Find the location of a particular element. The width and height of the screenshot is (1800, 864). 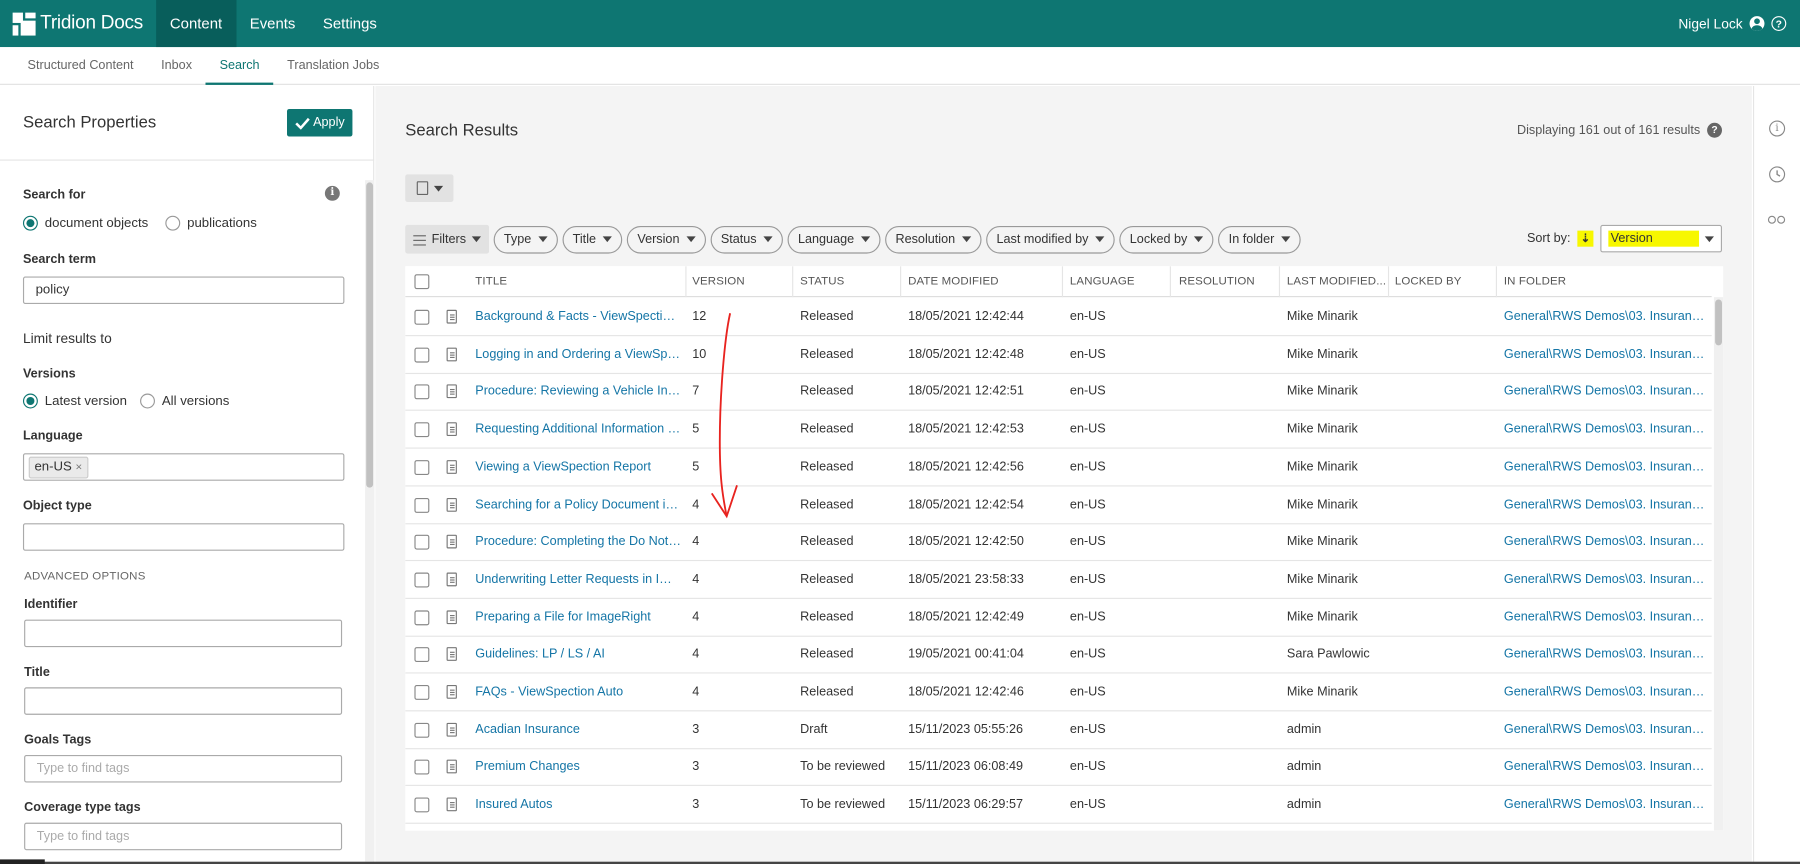

cell-title: Viewing a ViewSpection Report is located at coordinates (578, 466).